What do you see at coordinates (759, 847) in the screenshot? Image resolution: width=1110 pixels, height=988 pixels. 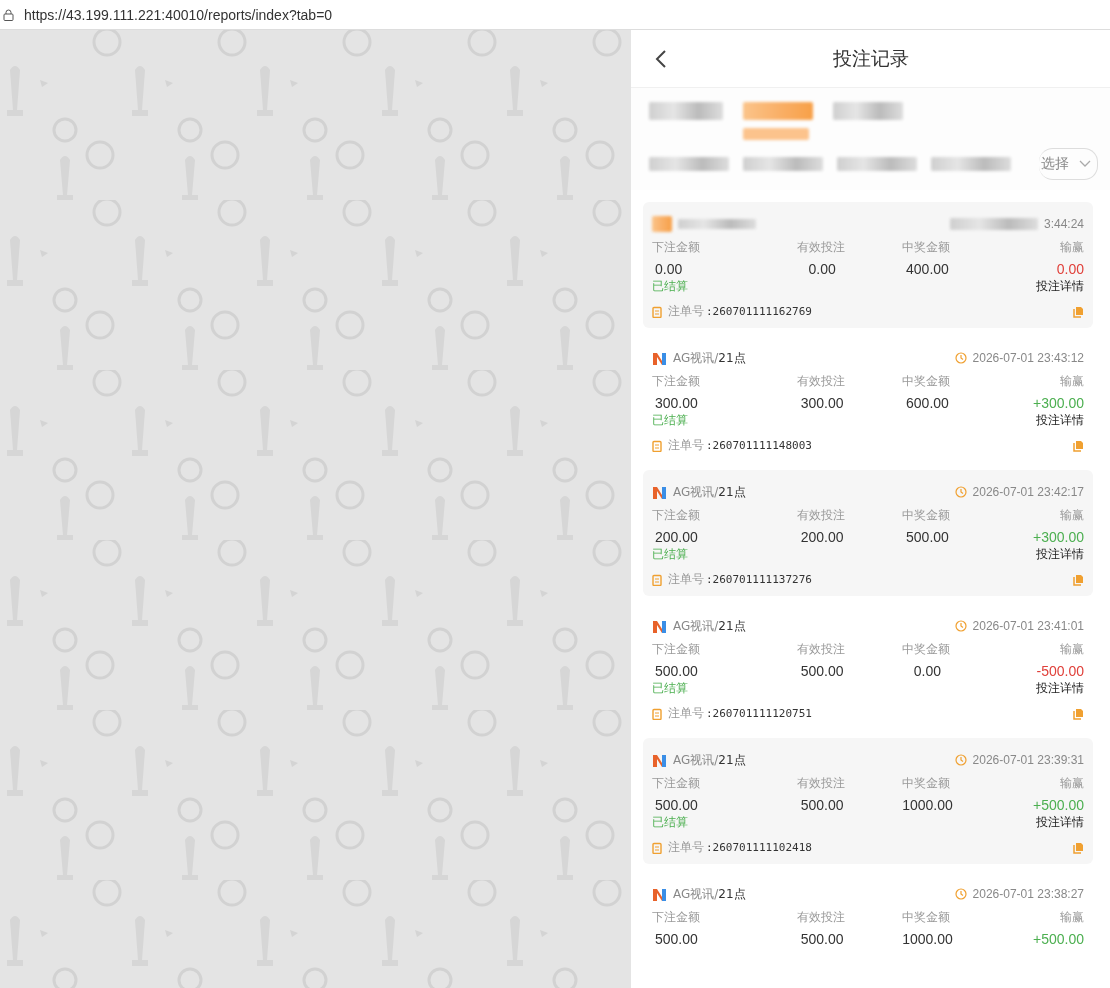 I see `order-number: :260701111102418` at bounding box center [759, 847].